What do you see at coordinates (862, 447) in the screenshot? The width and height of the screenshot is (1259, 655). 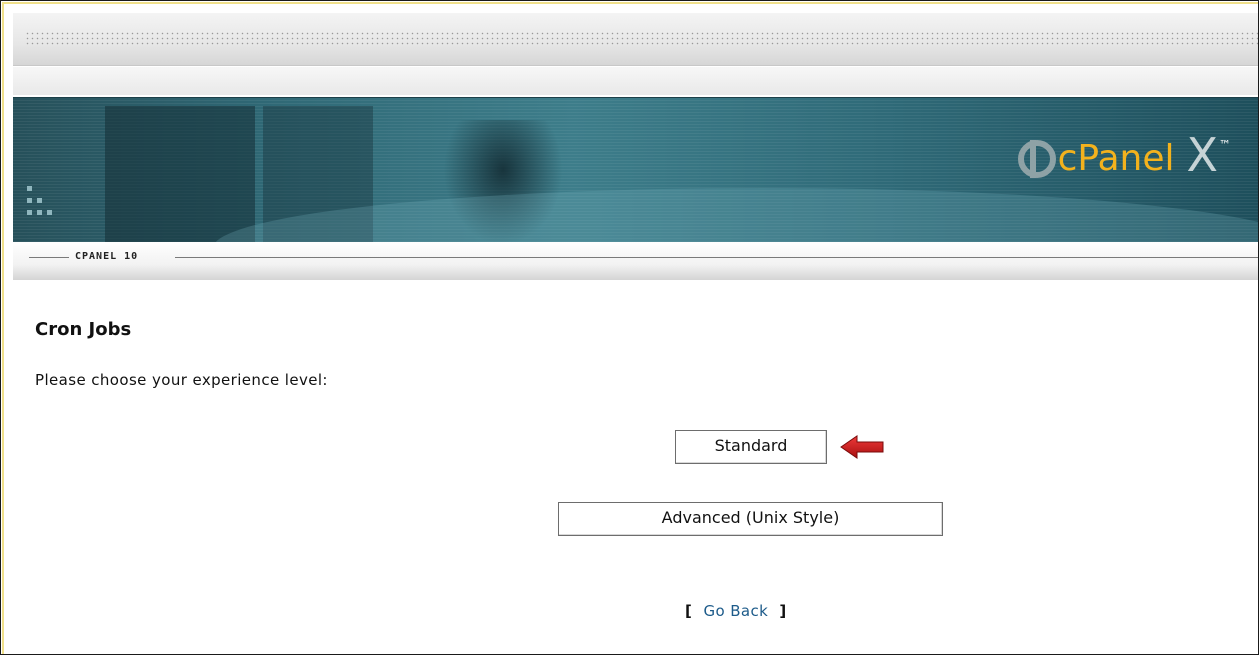 I see `red-arrow-left-icon` at bounding box center [862, 447].